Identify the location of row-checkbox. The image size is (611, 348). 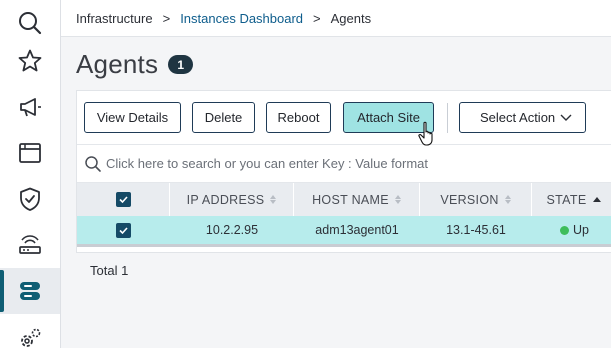
(123, 230).